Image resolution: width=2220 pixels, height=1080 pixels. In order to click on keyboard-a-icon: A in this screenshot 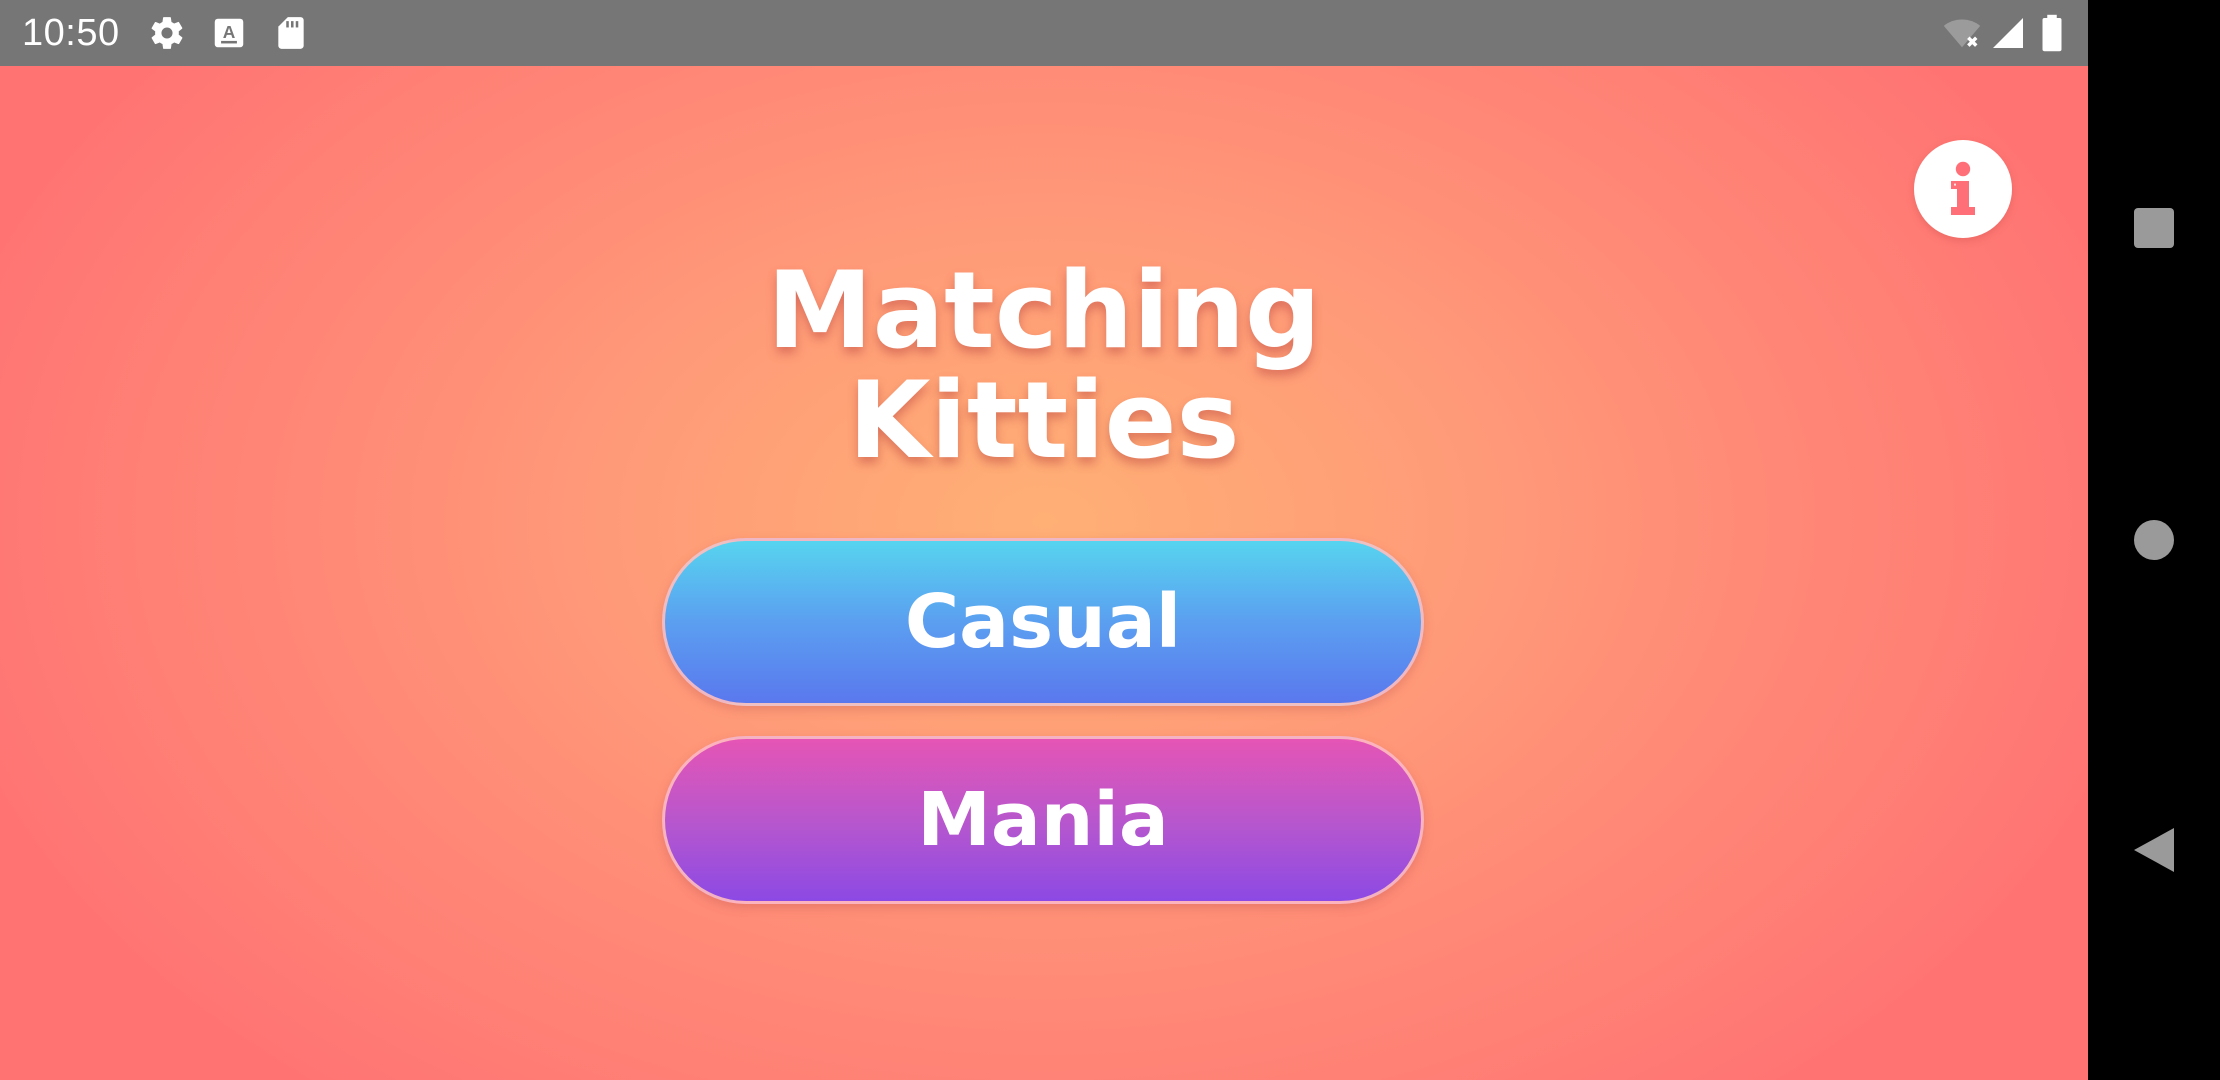, I will do `click(229, 33)`.